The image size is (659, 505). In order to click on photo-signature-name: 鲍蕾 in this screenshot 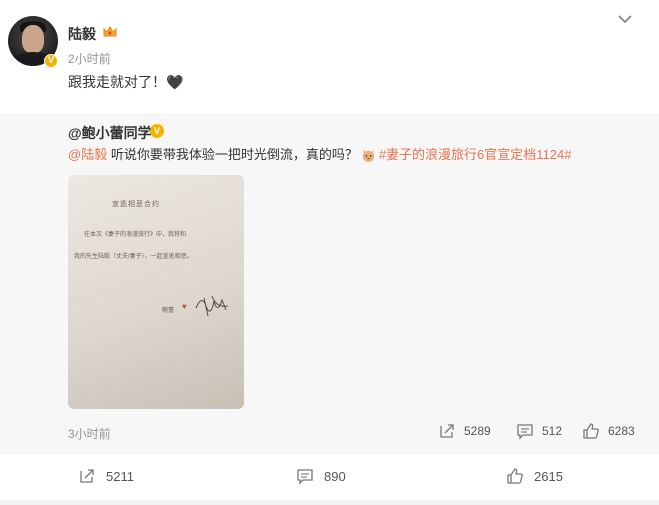, I will do `click(168, 311)`.